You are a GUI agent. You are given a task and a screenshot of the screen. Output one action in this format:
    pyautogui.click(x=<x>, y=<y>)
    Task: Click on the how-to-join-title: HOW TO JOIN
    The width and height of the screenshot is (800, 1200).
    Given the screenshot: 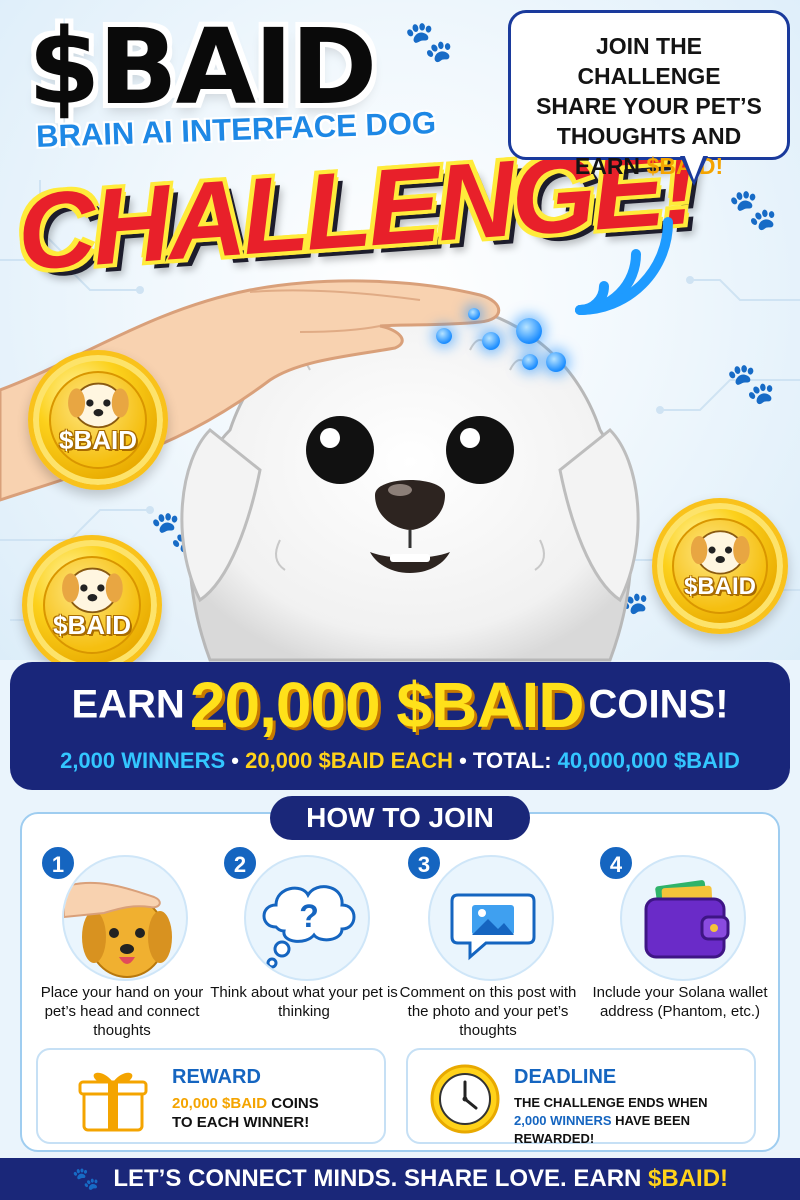 What is the action you would take?
    pyautogui.click(x=400, y=818)
    